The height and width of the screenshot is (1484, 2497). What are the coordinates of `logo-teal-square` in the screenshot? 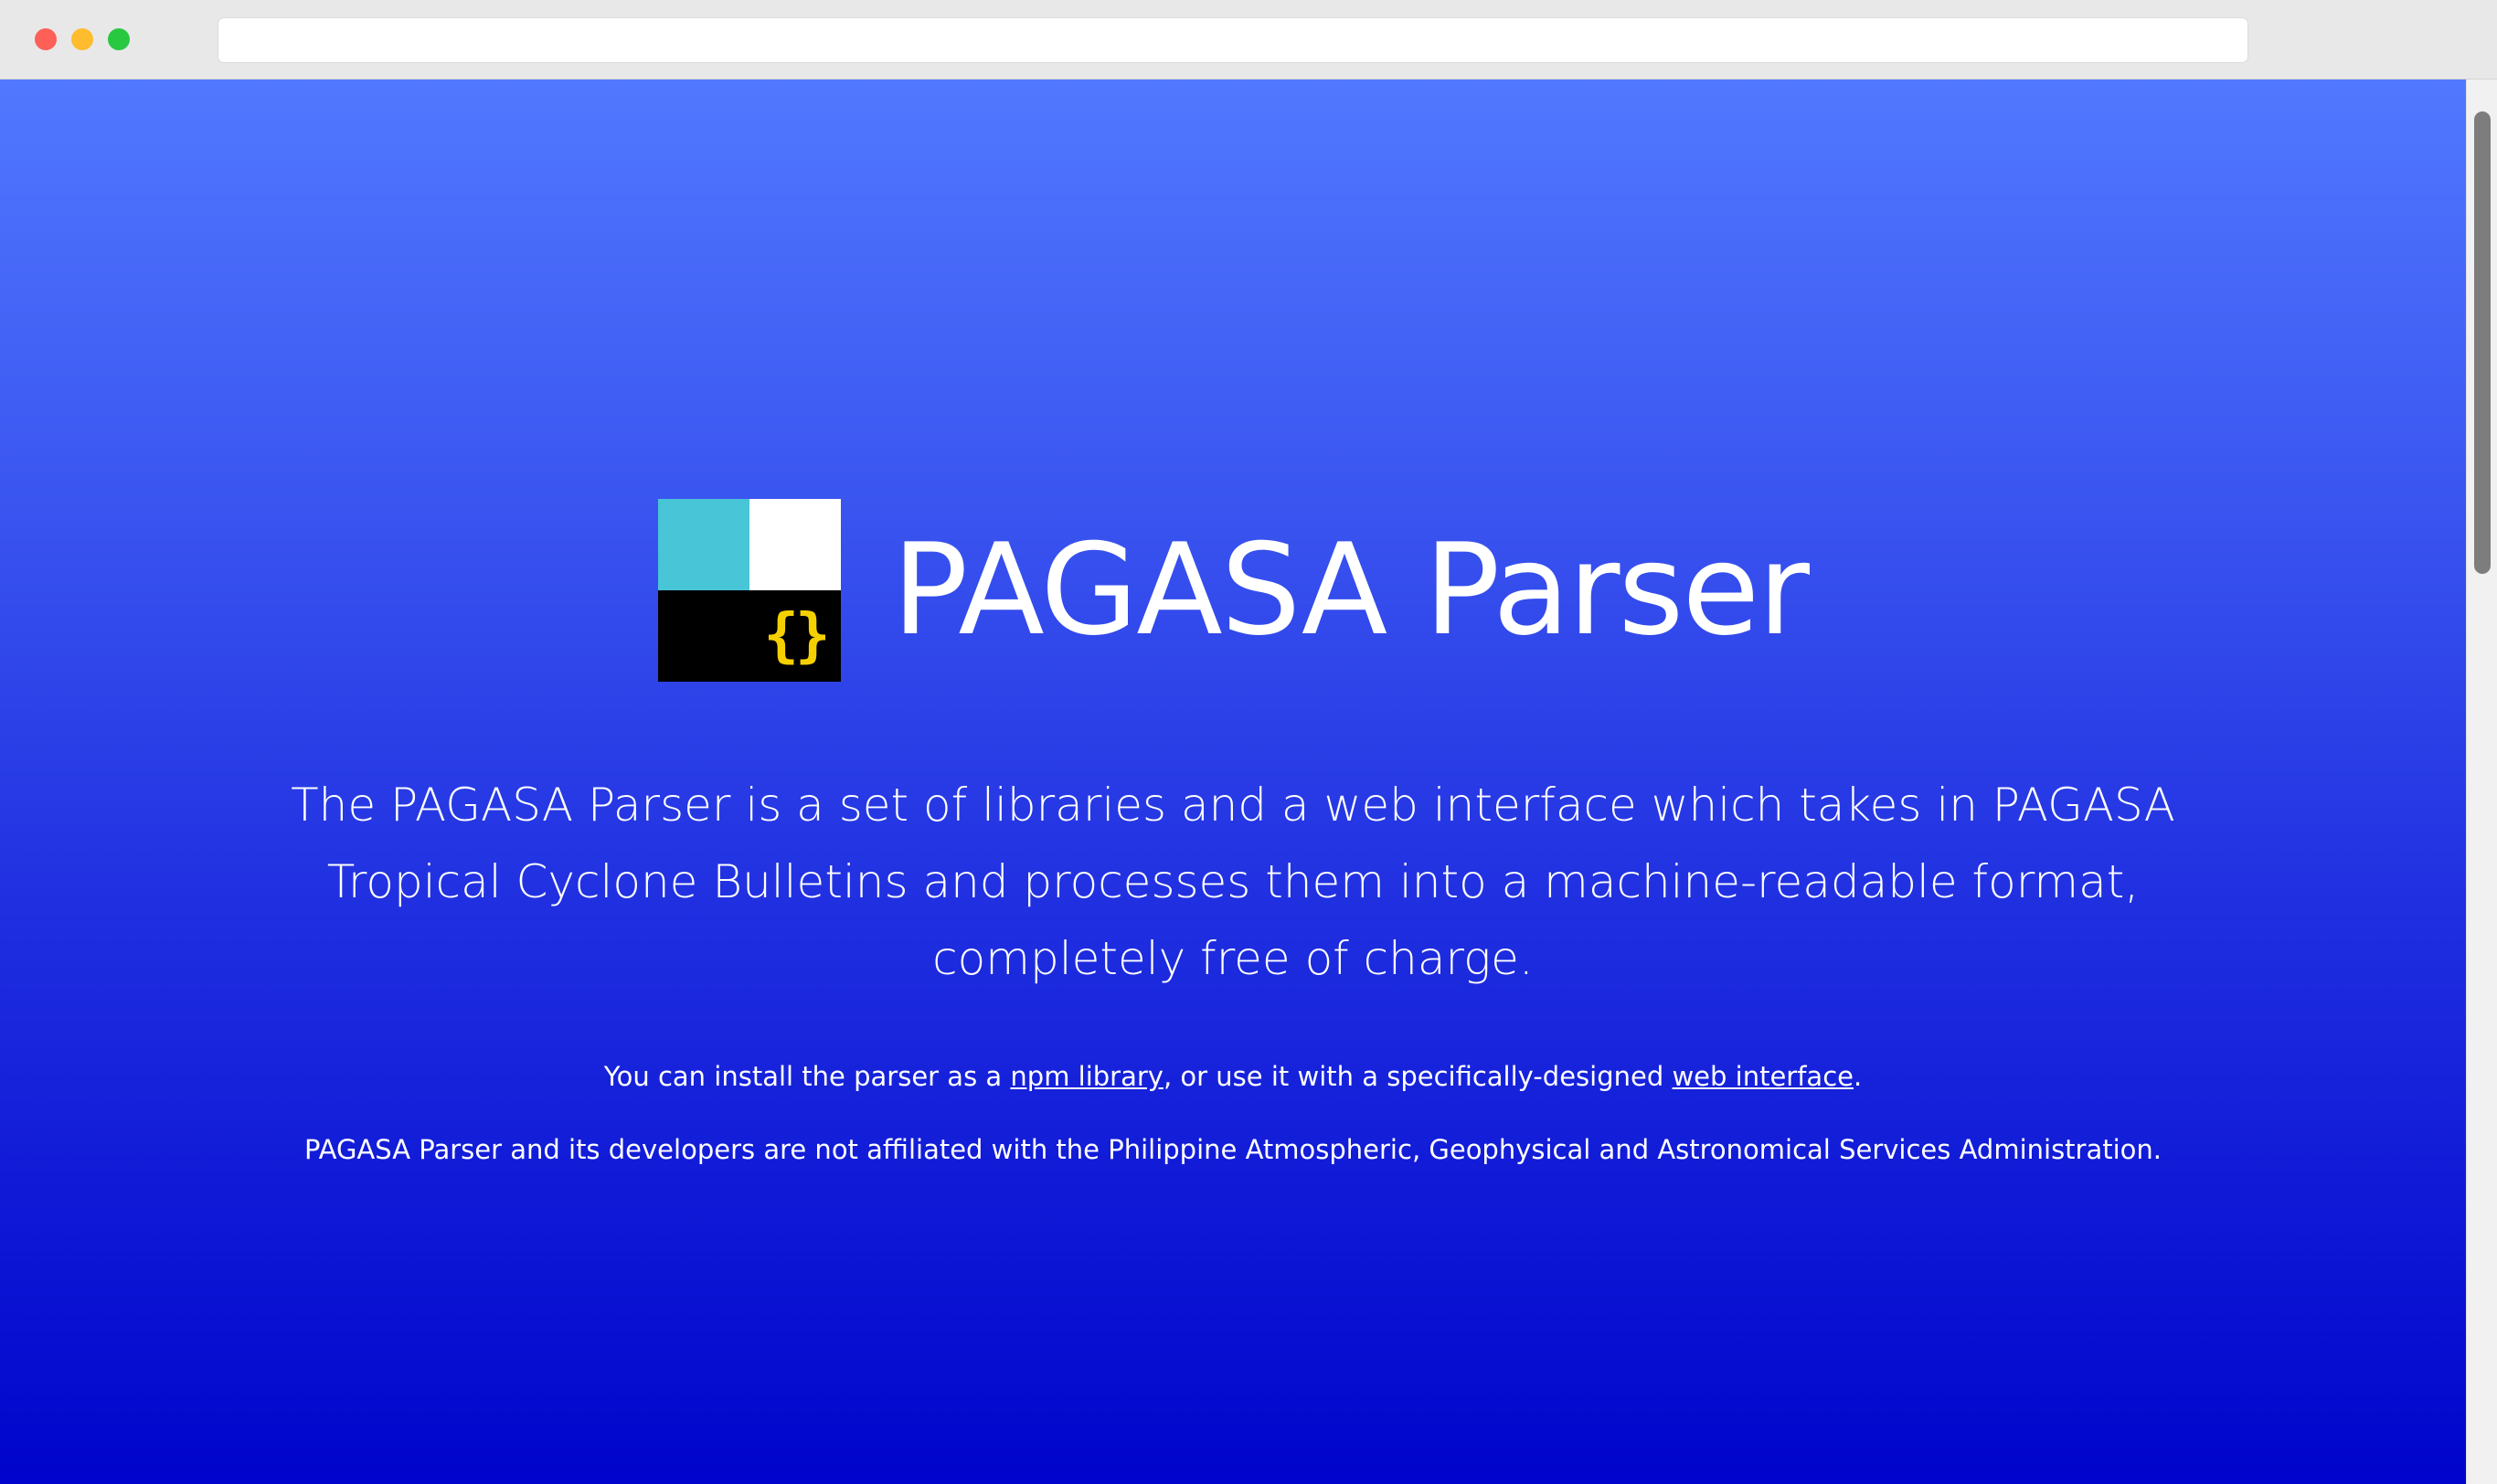 It's located at (703, 545).